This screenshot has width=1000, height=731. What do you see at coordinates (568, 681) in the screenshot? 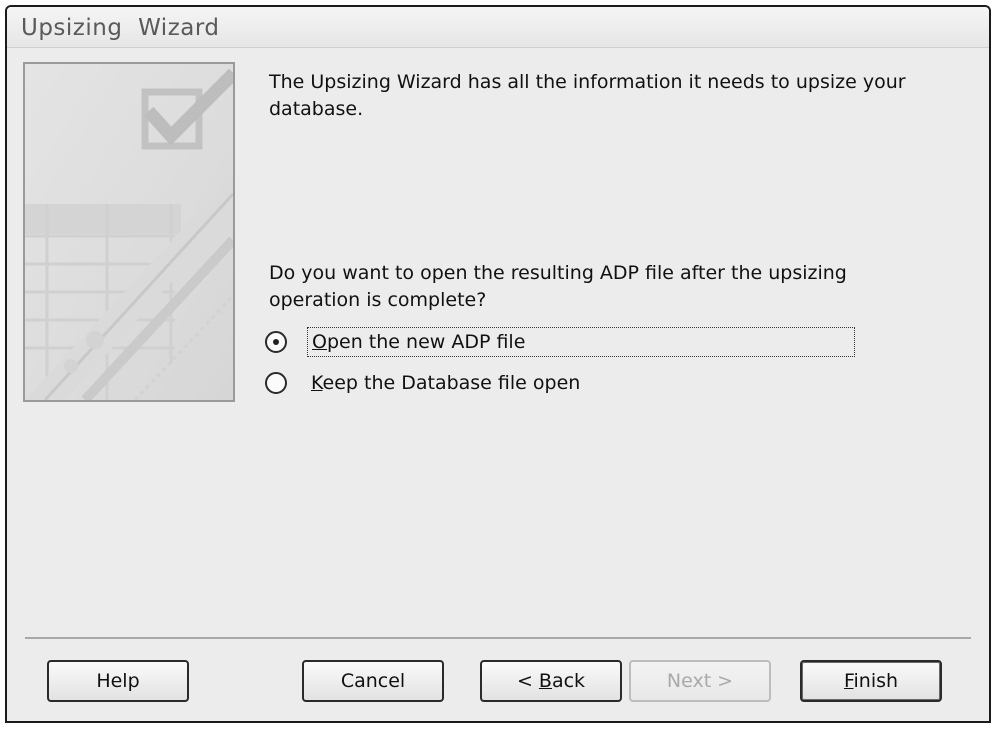
I see `back-label-text: ack` at bounding box center [568, 681].